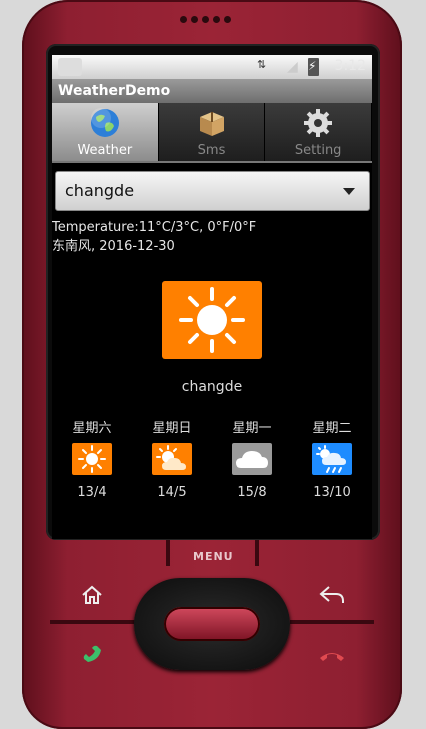 The image size is (426, 729). I want to click on chevron-down-icon, so click(349, 191).